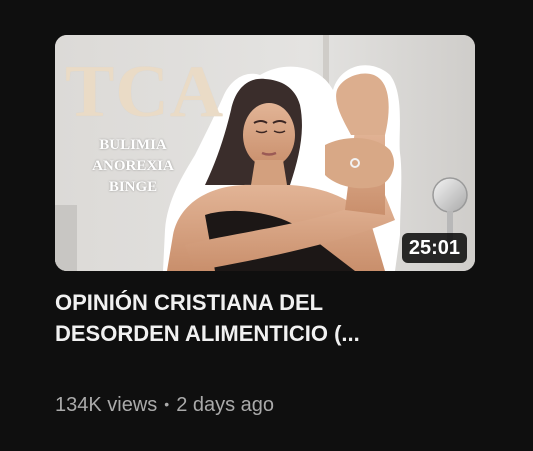 The width and height of the screenshot is (533, 451). I want to click on thumbnail-caption: BULIMIA ANOREXIA BINGE, so click(133, 166).